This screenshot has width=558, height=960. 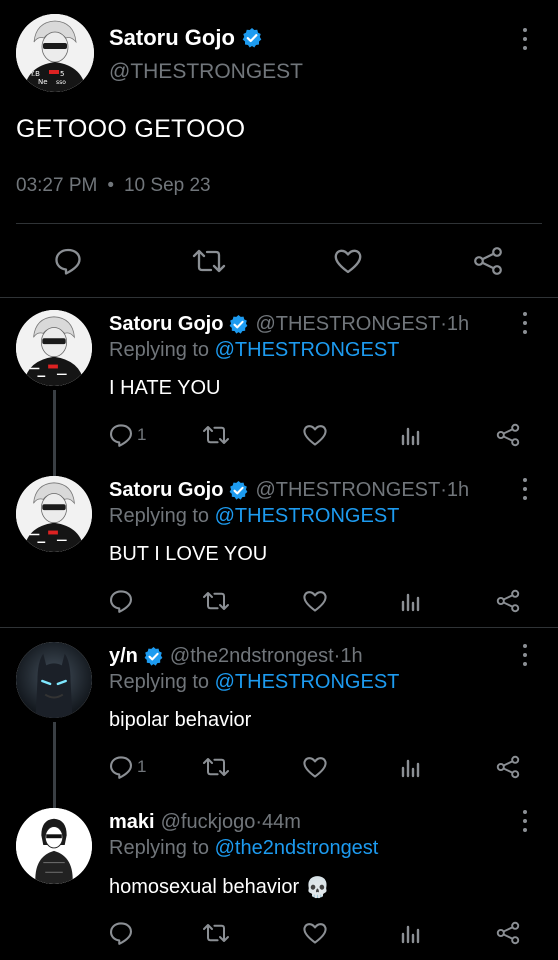 I want to click on reply-time: 44m, so click(x=281, y=822).